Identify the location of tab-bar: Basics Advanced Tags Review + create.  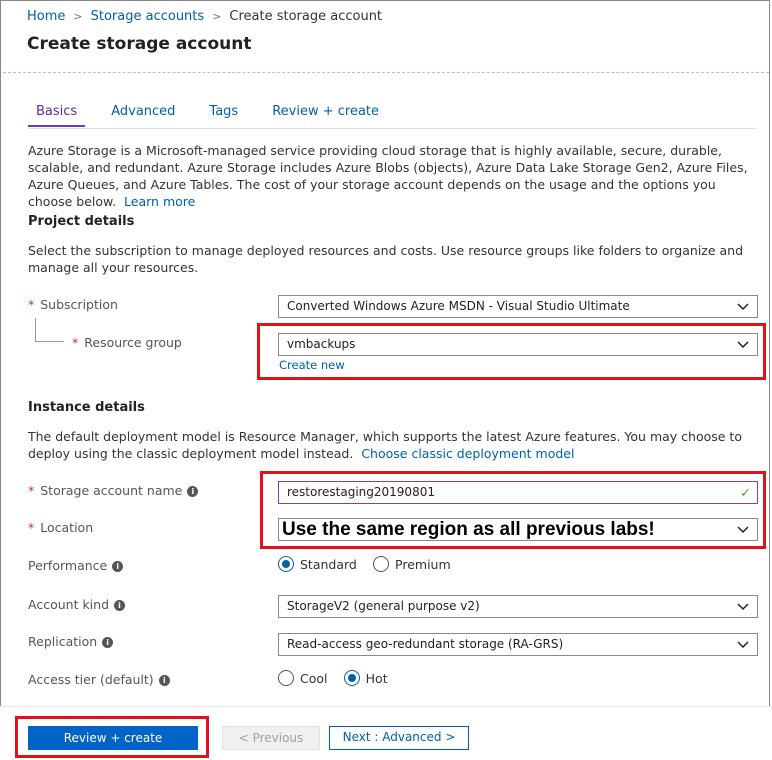
(216, 116).